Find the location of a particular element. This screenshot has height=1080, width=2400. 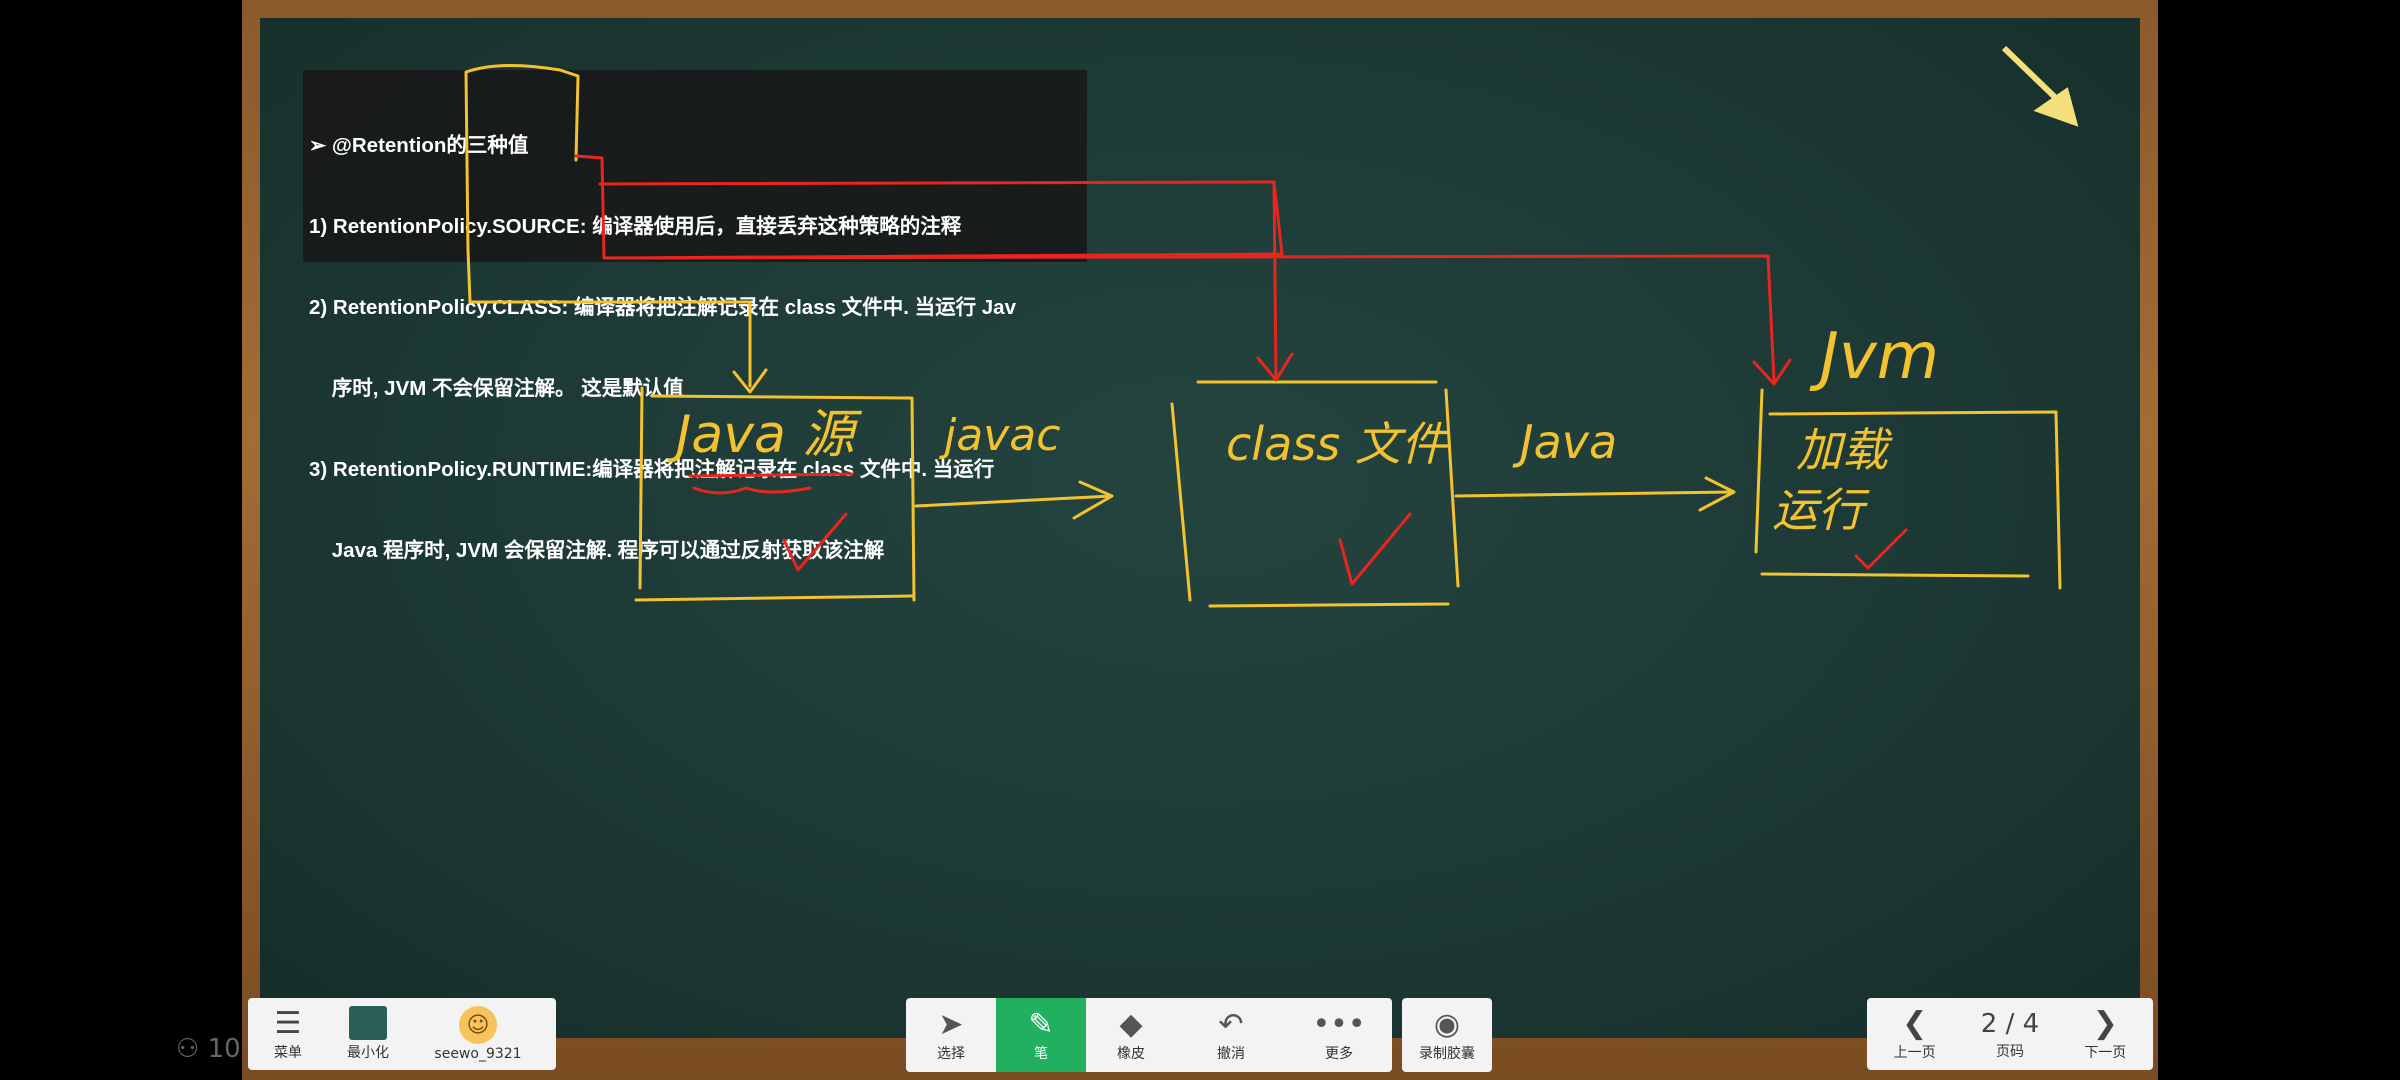

select-label: 选择 is located at coordinates (951, 1054).